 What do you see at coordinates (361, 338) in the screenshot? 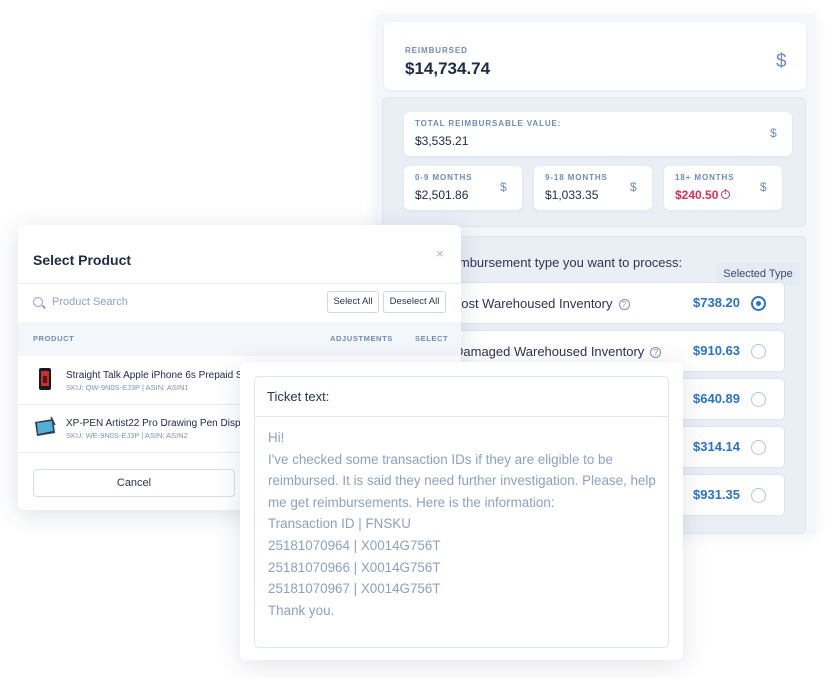
I see `column-adjustments: ADJUSTMENTS` at bounding box center [361, 338].